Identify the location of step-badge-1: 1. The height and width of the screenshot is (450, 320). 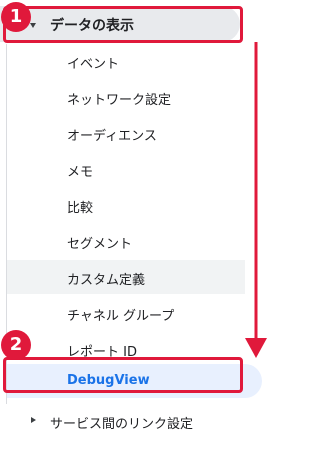
(16, 17).